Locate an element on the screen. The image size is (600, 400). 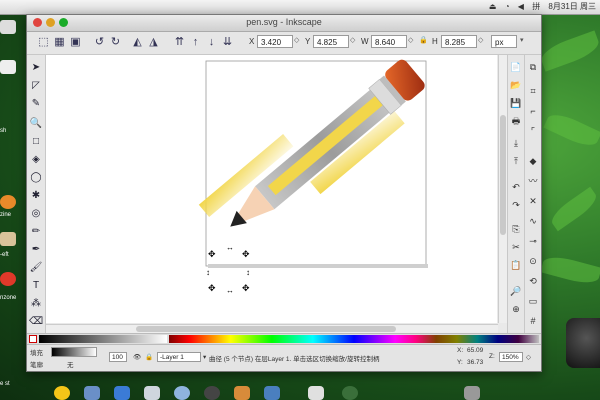
selection-handles: ✥ ↔ ✥ ↕ ↕ ✥ ↔ ✥ is located at coordinates (228, 269).